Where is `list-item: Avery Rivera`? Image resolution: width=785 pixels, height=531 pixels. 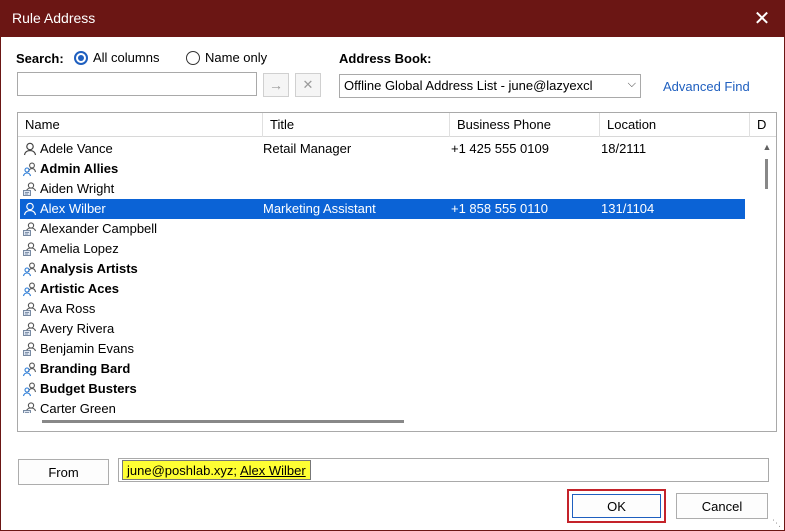 list-item: Avery Rivera is located at coordinates (382, 329).